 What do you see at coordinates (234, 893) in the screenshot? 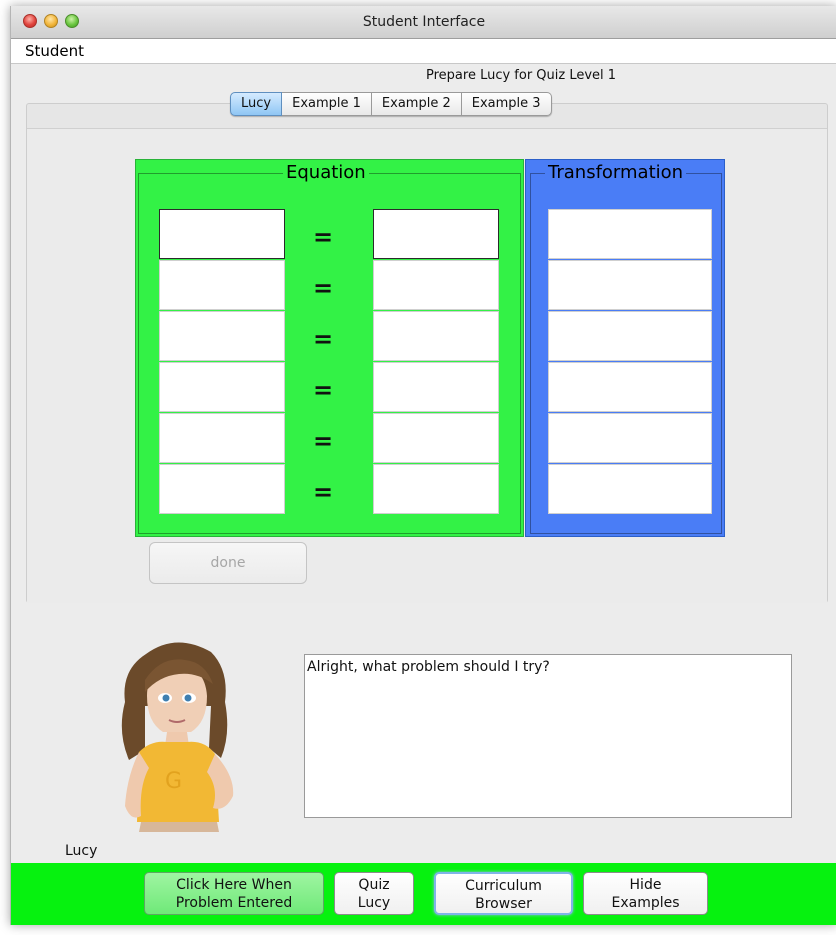
I see `problem-entered-button: Click Here When Problem Entered` at bounding box center [234, 893].